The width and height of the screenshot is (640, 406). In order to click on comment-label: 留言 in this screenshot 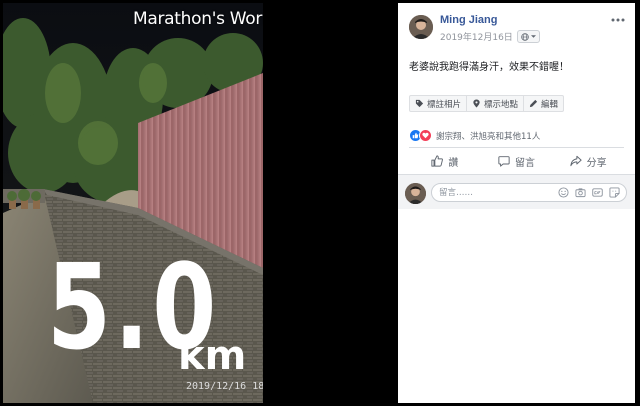, I will do `click(525, 163)`.